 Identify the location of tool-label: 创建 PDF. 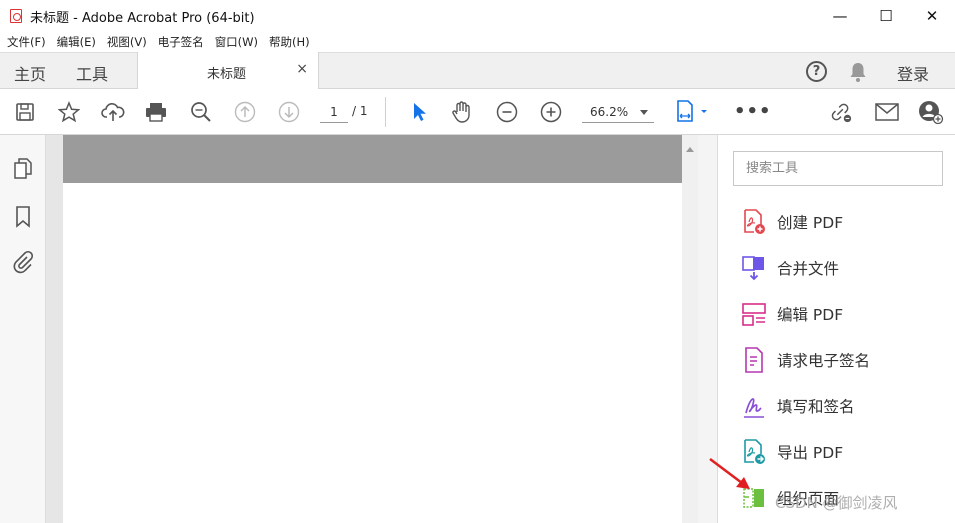
(810, 223).